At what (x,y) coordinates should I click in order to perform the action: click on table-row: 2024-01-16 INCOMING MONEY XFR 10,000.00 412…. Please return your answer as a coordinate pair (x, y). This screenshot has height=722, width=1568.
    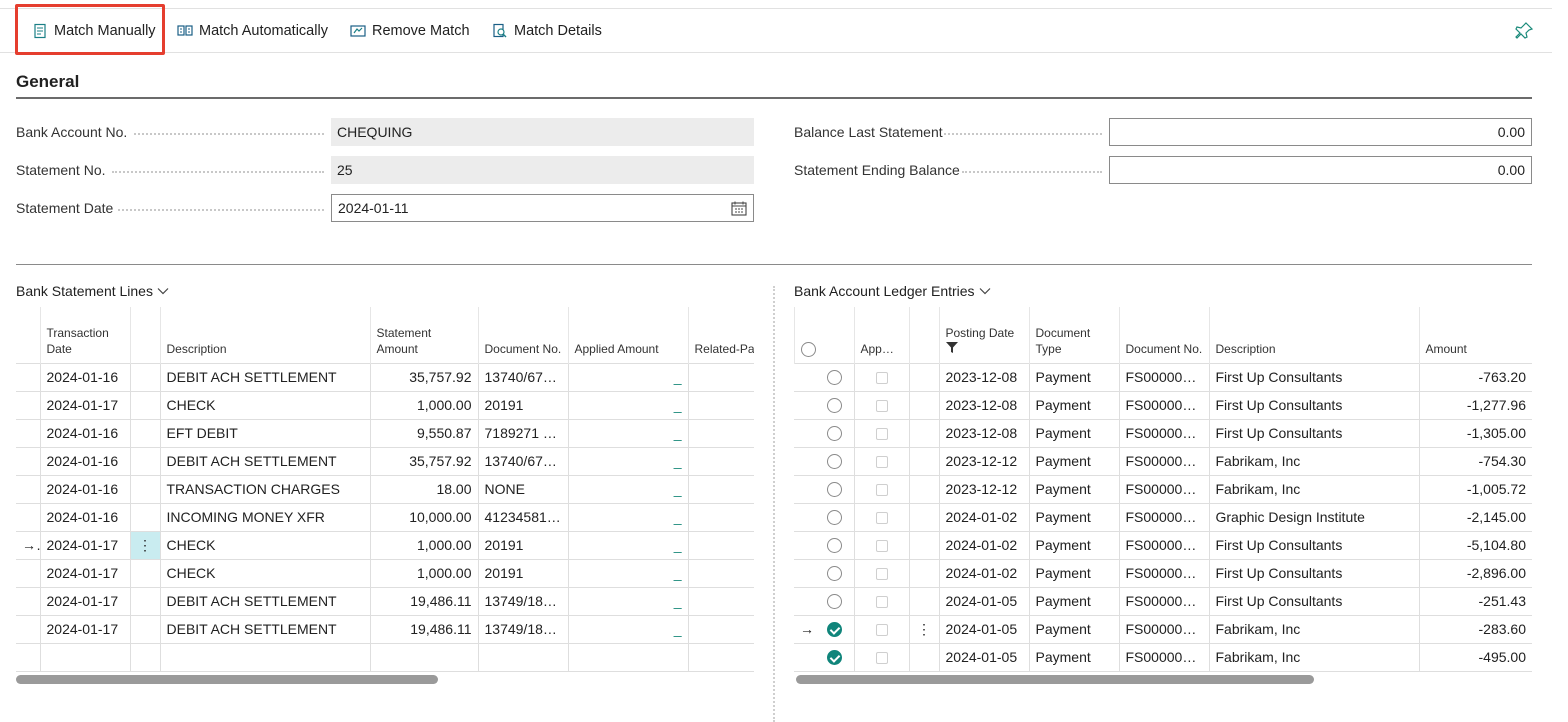
    Looking at the image, I should click on (385, 516).